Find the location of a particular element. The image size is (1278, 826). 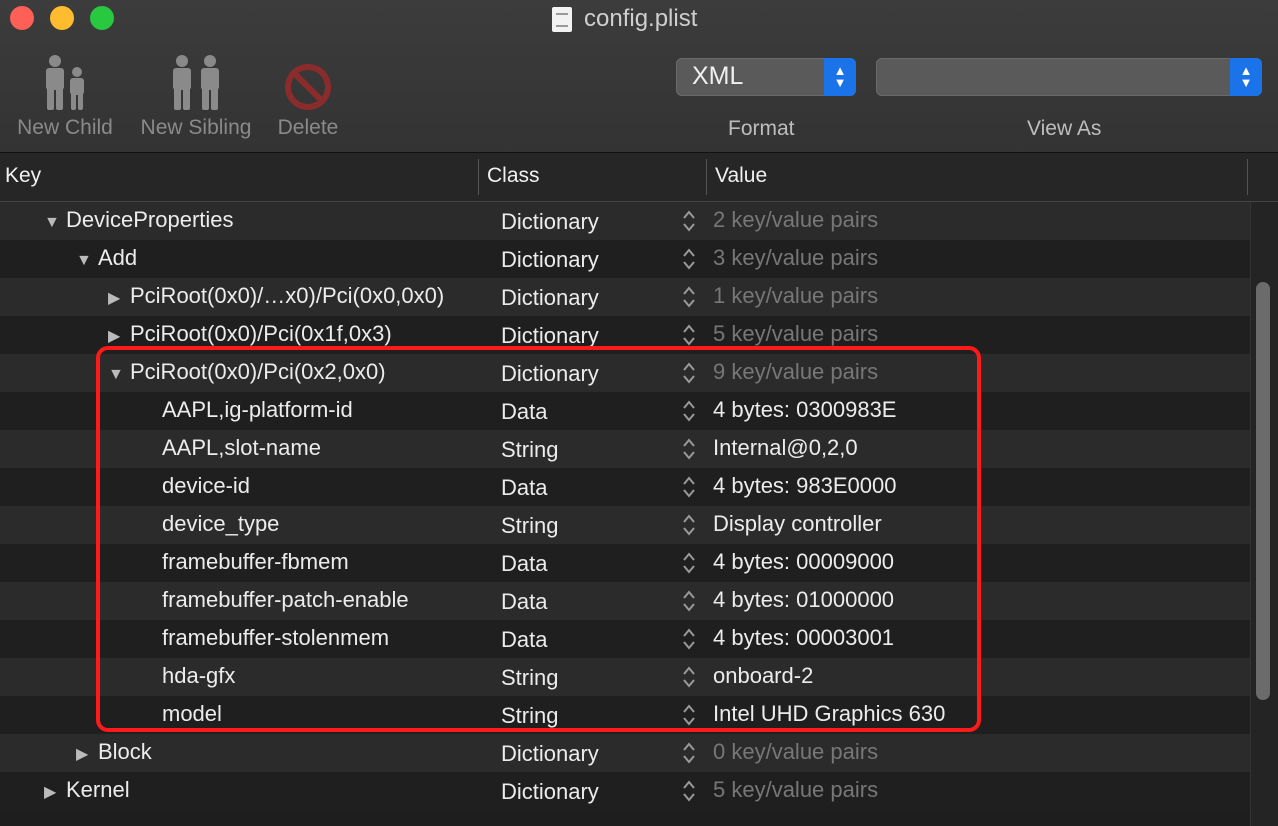

new-child-button: New Child is located at coordinates (65, 95).